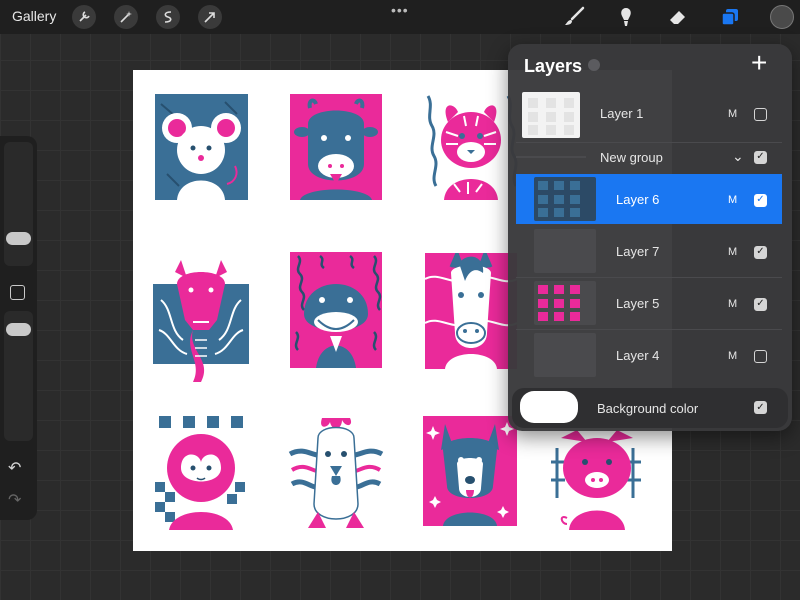 The image size is (800, 600). I want to click on layer-name: Layer 4, so click(638, 355).